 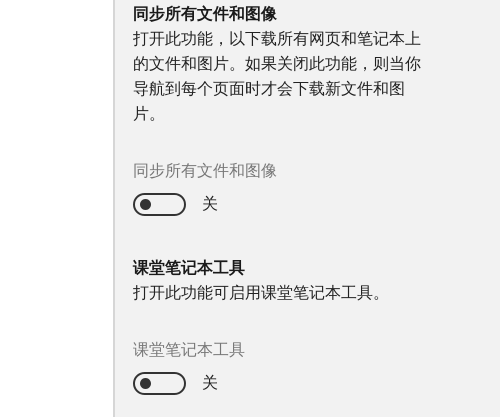 I want to click on toggle-label: 课堂笔记本工具, so click(x=189, y=350).